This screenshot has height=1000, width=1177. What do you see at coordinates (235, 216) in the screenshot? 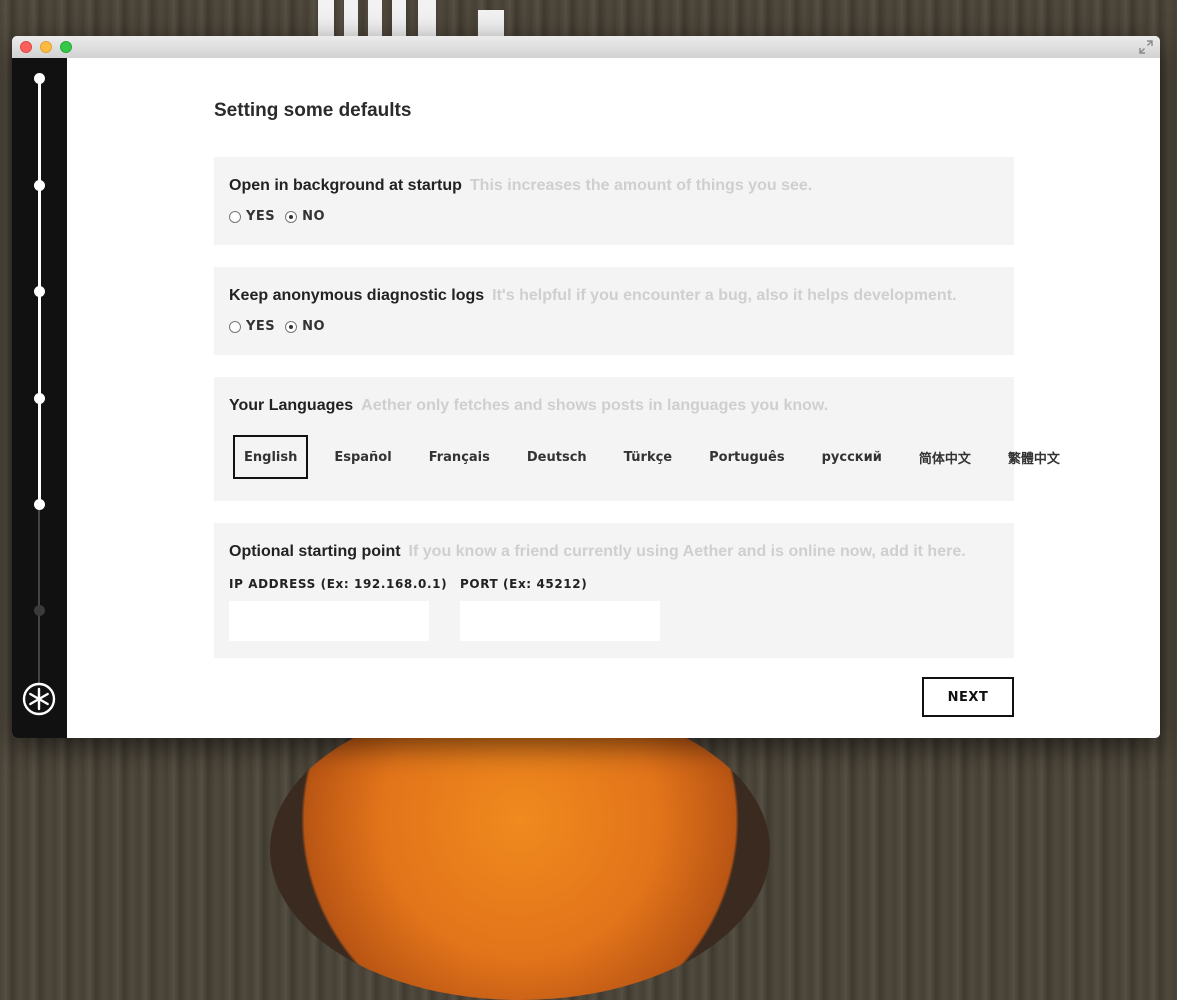
I see `background-yes-radio` at bounding box center [235, 216].